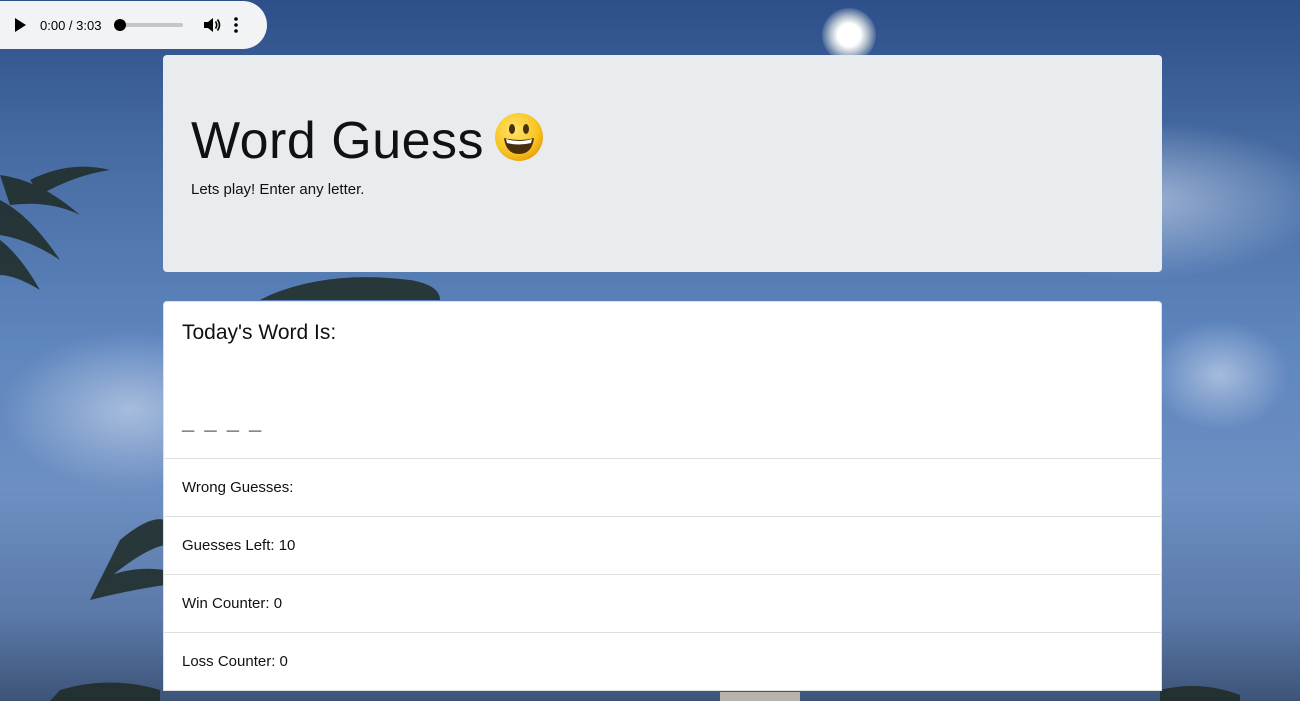 This screenshot has width=1300, height=701. What do you see at coordinates (235, 661) in the screenshot?
I see `loss-counter-label: Loss Counter: 0` at bounding box center [235, 661].